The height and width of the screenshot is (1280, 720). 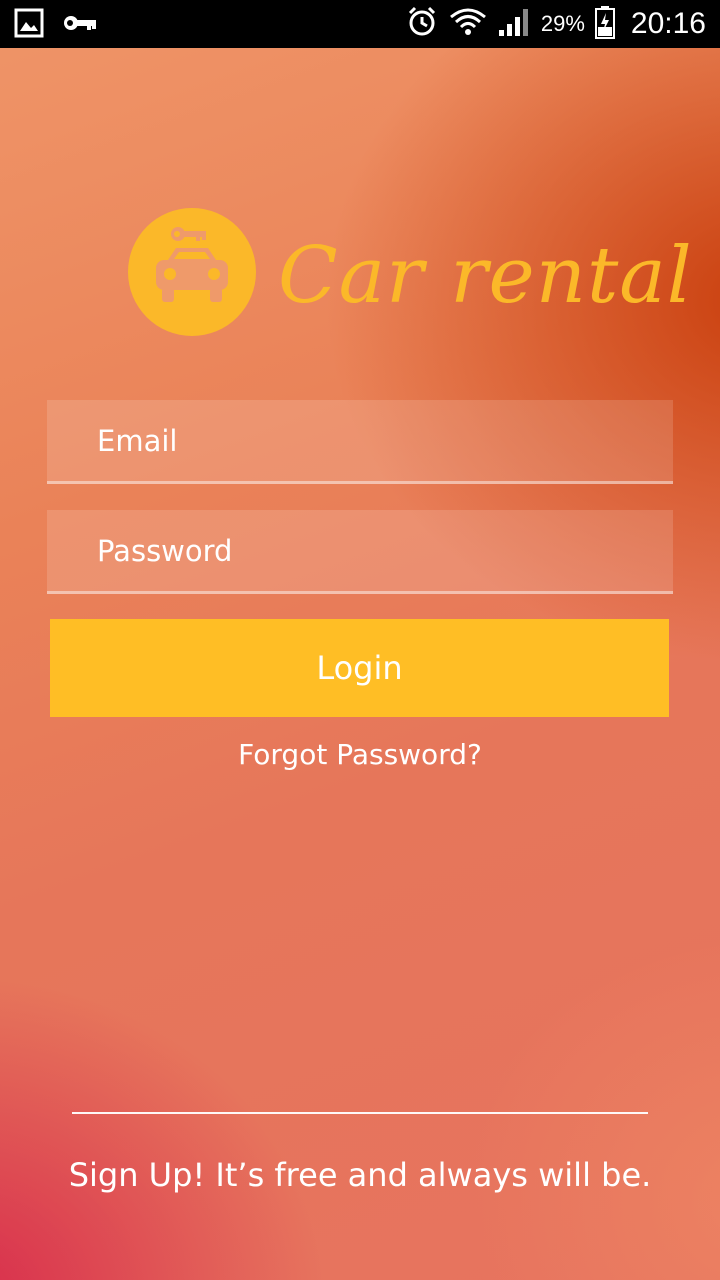 I want to click on email-field, so click(x=360, y=440).